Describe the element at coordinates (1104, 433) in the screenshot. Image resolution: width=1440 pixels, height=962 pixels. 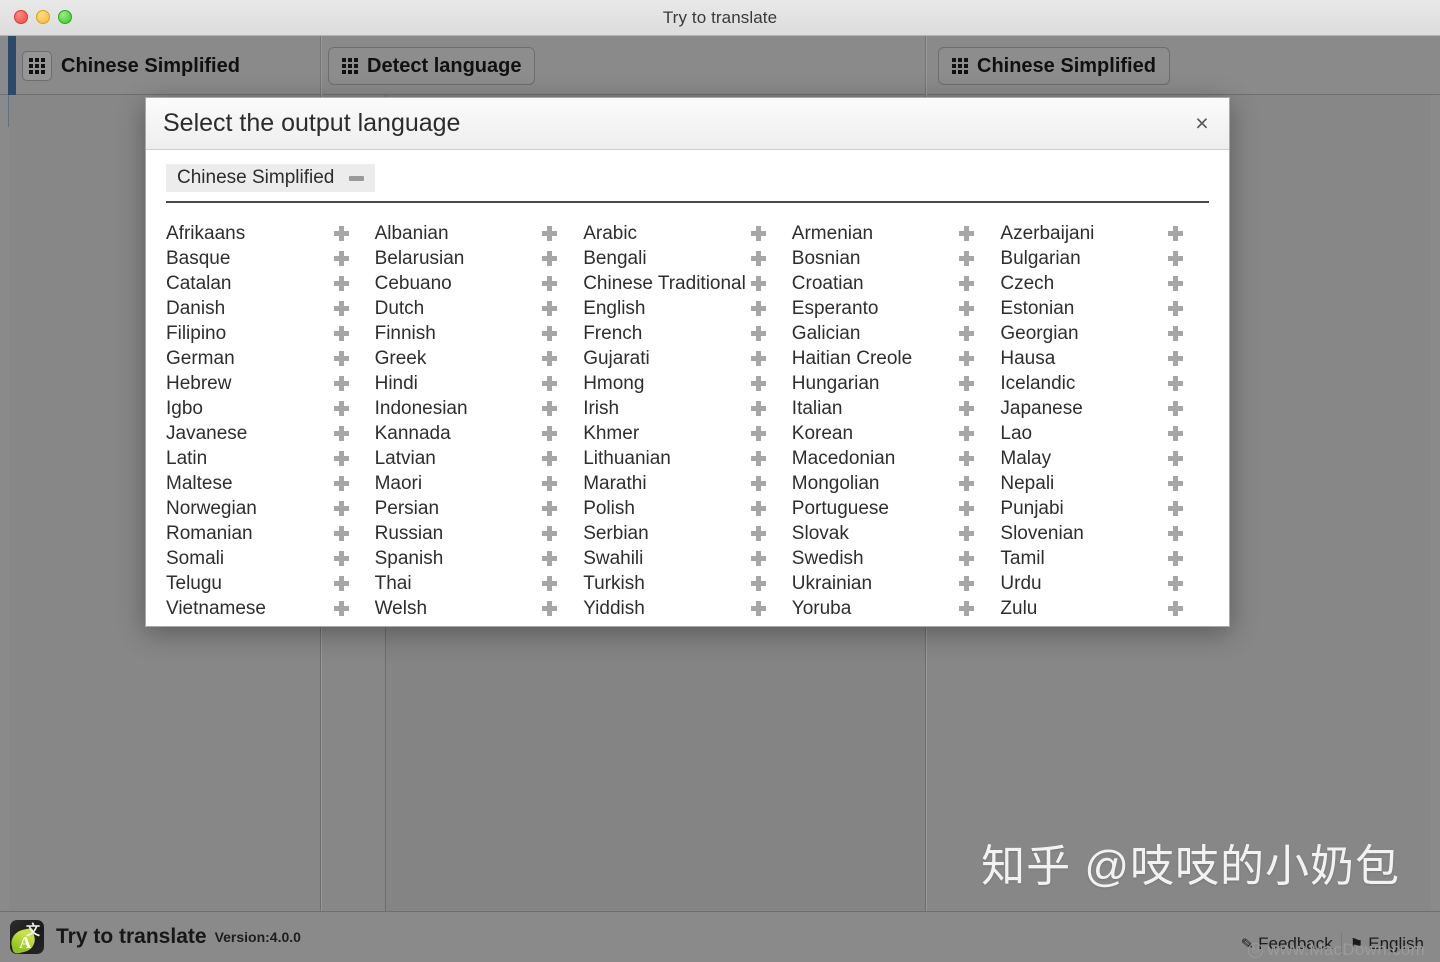
I see `language-list-item: Lao` at that location.